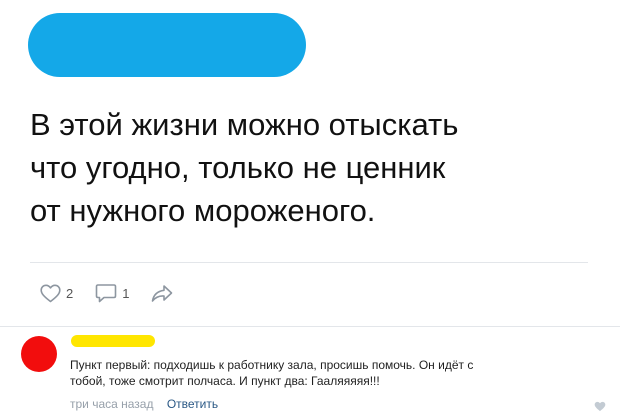 The width and height of the screenshot is (620, 419). I want to click on share-button, so click(162, 293).